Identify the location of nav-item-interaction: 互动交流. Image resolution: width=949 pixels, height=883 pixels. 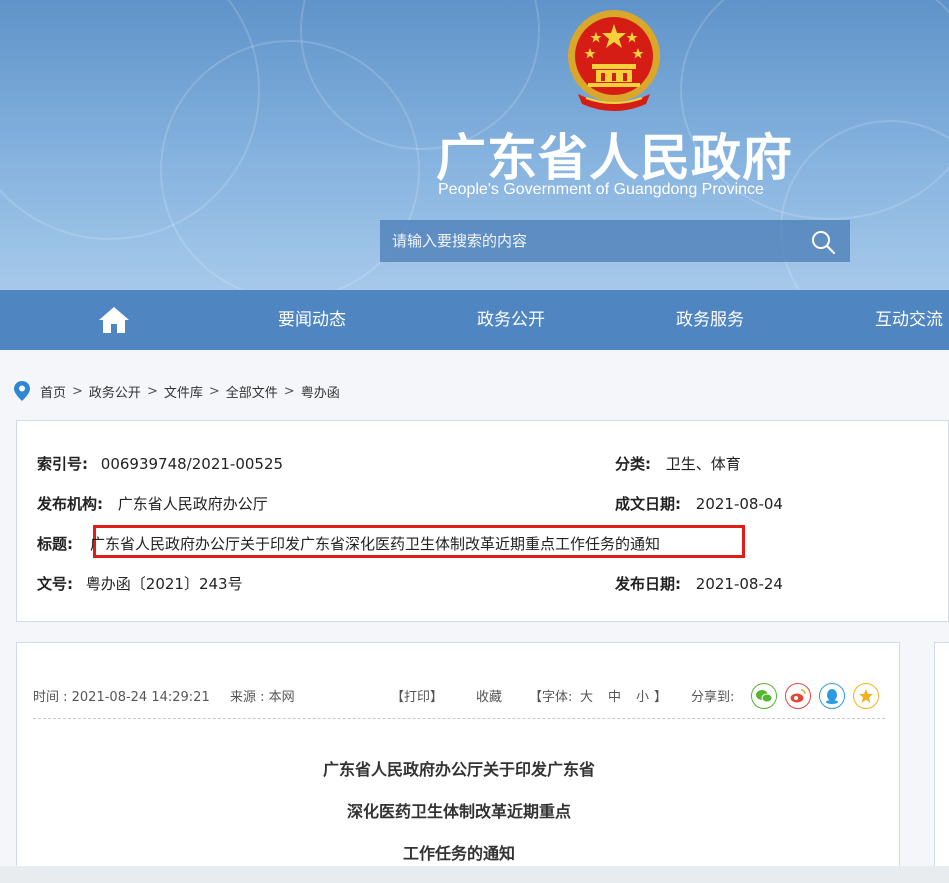
(909, 320).